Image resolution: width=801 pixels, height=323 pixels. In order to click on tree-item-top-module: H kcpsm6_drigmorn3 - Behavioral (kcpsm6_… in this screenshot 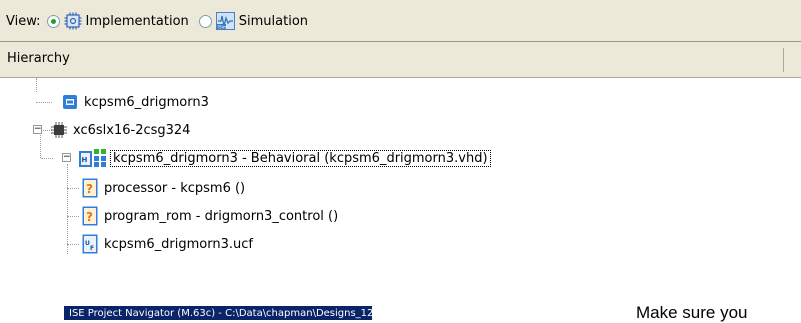, I will do `click(284, 158)`.